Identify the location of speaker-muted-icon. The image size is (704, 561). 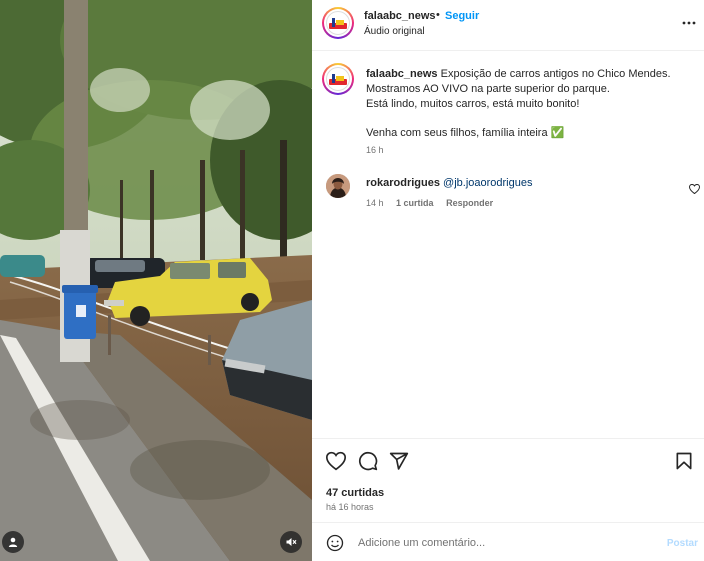
(291, 542).